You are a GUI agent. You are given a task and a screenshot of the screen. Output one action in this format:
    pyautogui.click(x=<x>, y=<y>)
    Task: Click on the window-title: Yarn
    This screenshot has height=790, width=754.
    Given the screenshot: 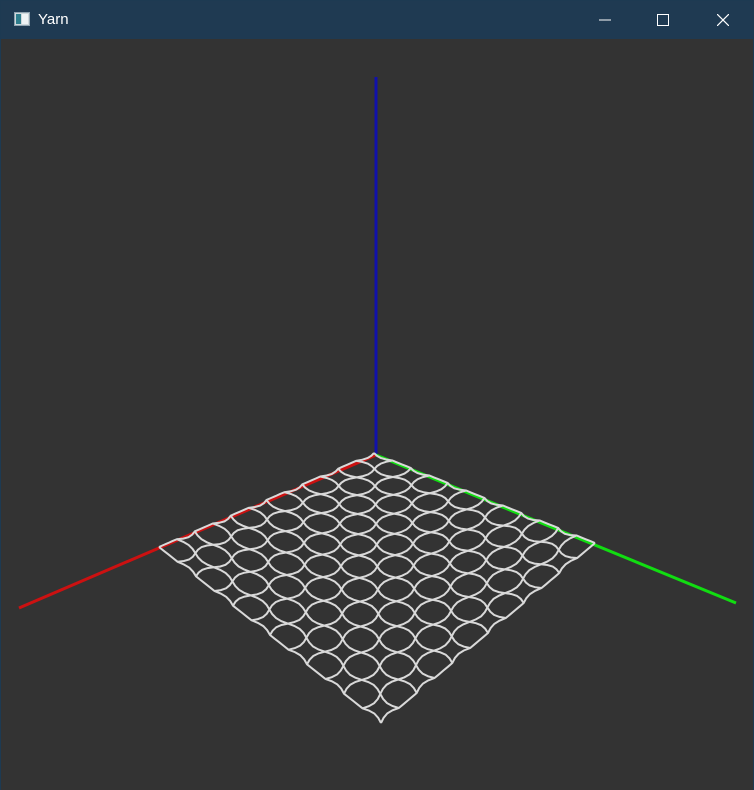 What is the action you would take?
    pyautogui.click(x=53, y=19)
    